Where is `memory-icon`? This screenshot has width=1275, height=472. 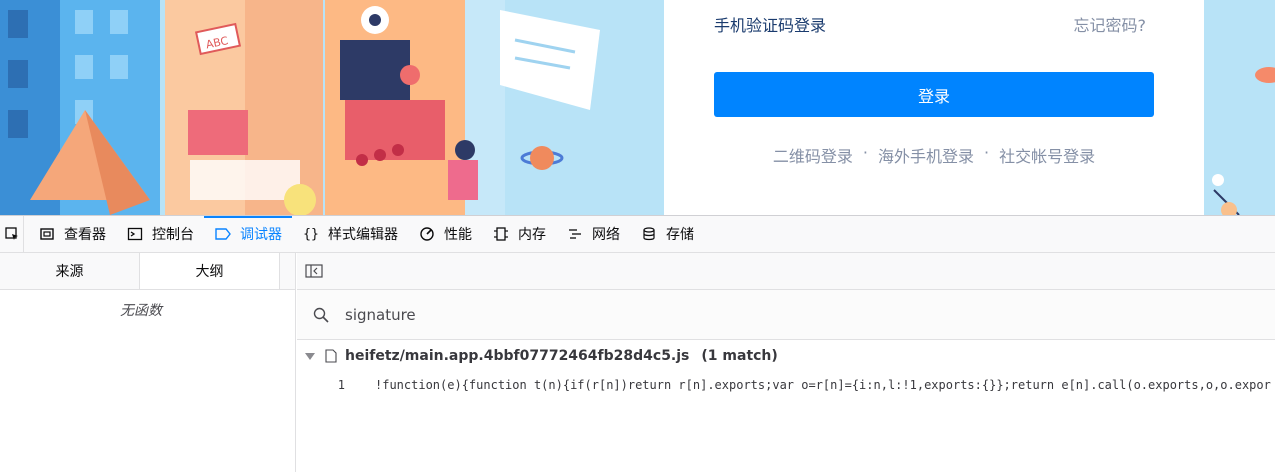
memory-icon is located at coordinates (501, 234).